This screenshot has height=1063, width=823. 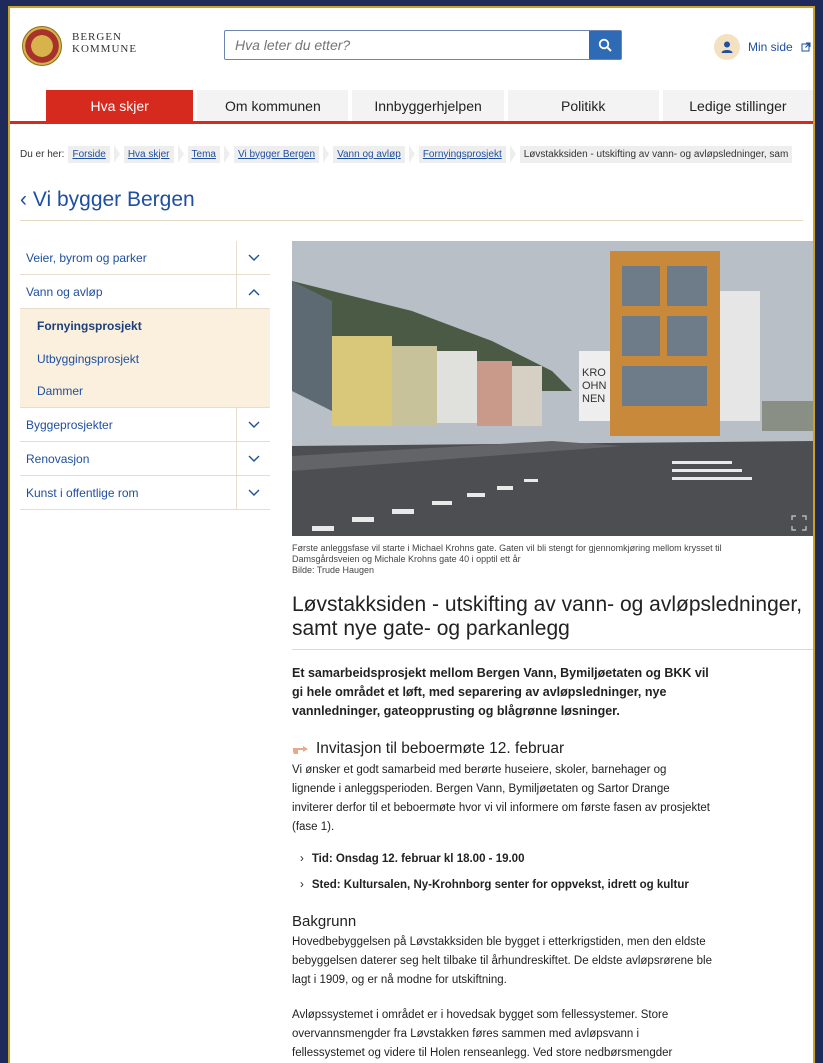 What do you see at coordinates (145, 493) in the screenshot?
I see `sidebar-item-kunst-i-offentlige-rom: Kunst i offentlige rom` at bounding box center [145, 493].